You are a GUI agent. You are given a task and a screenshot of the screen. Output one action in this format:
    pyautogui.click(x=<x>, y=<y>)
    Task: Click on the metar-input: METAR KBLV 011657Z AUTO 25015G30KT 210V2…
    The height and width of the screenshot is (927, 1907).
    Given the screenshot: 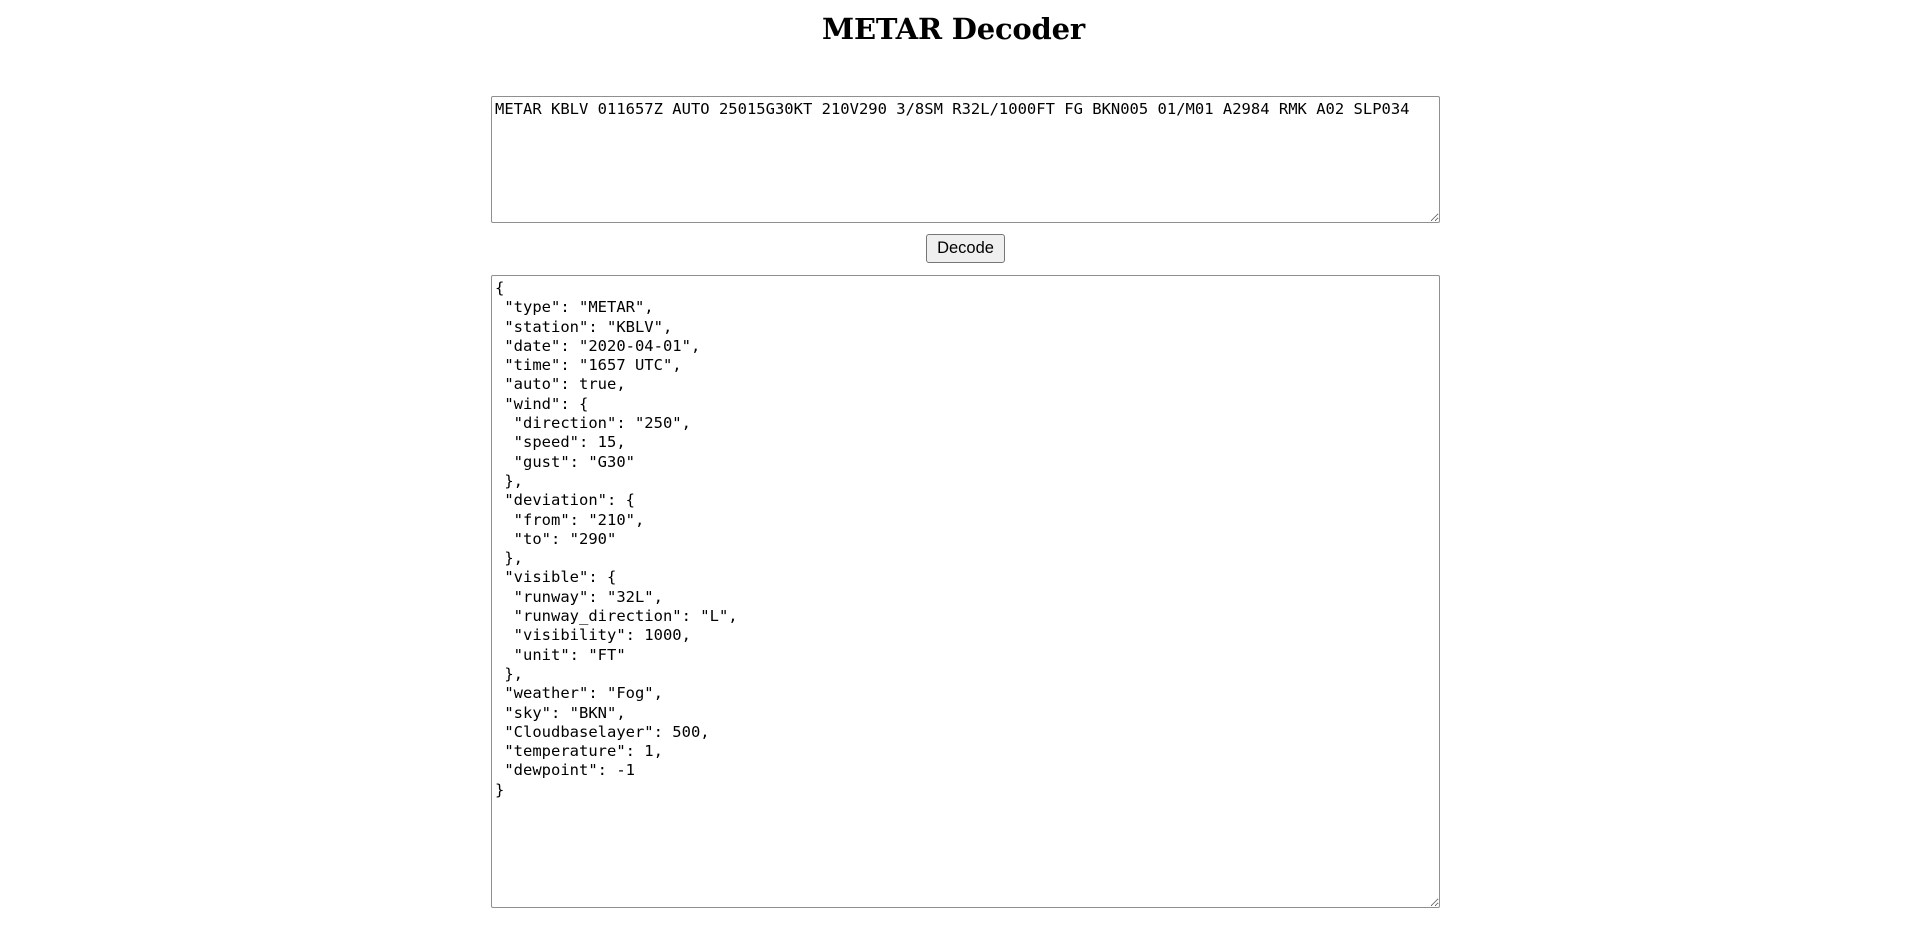 What is the action you would take?
    pyautogui.click(x=965, y=159)
    